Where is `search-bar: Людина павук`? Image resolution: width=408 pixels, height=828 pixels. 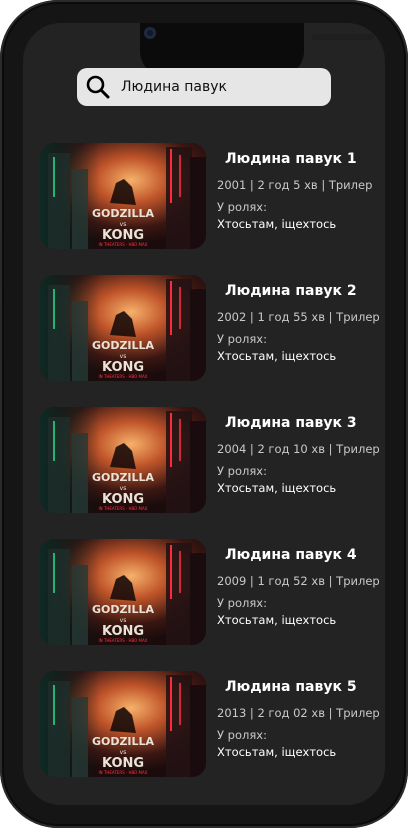
search-bar: Людина павук is located at coordinates (204, 87).